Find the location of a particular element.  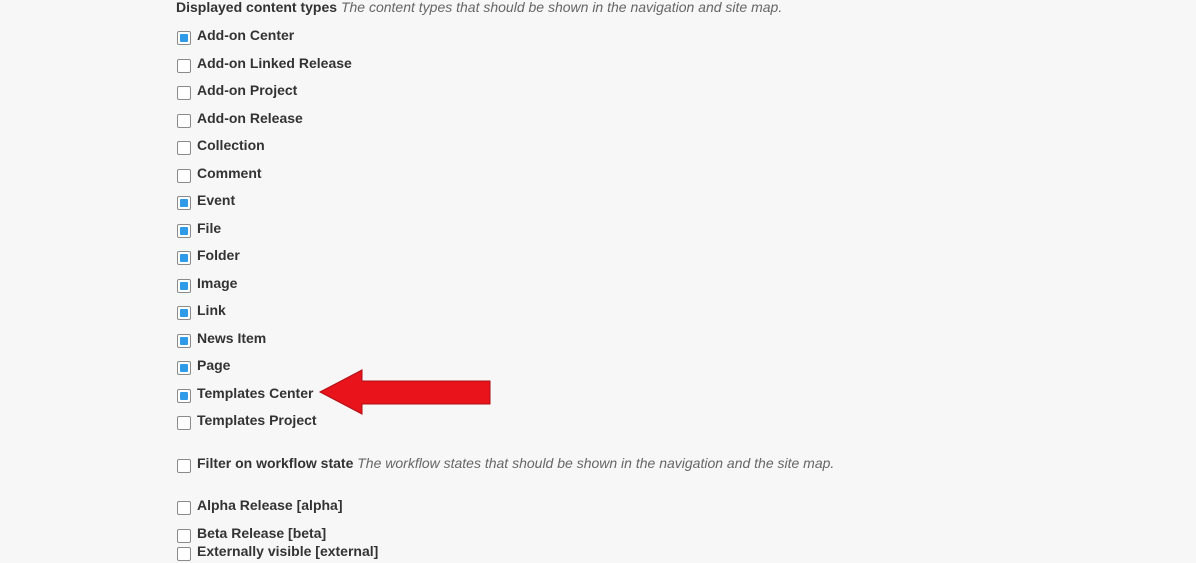

workflow-filter-label: Filter on workflow state is located at coordinates (275, 463).